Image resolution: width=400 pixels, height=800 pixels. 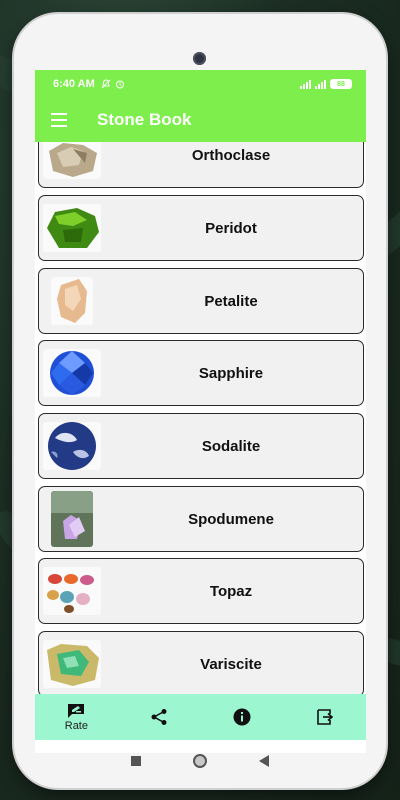 I want to click on rate-review-icon, so click(x=76, y=710).